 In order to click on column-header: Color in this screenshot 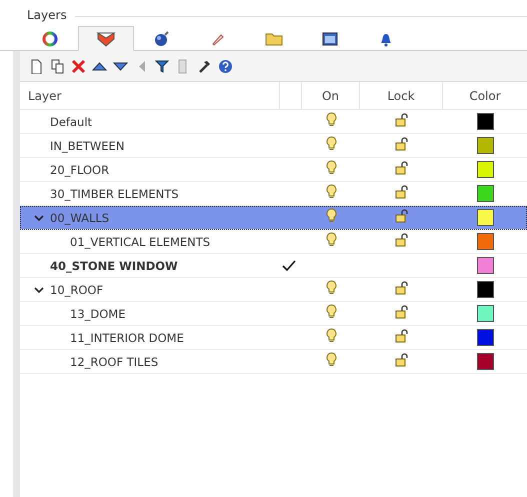, I will do `click(485, 95)`.